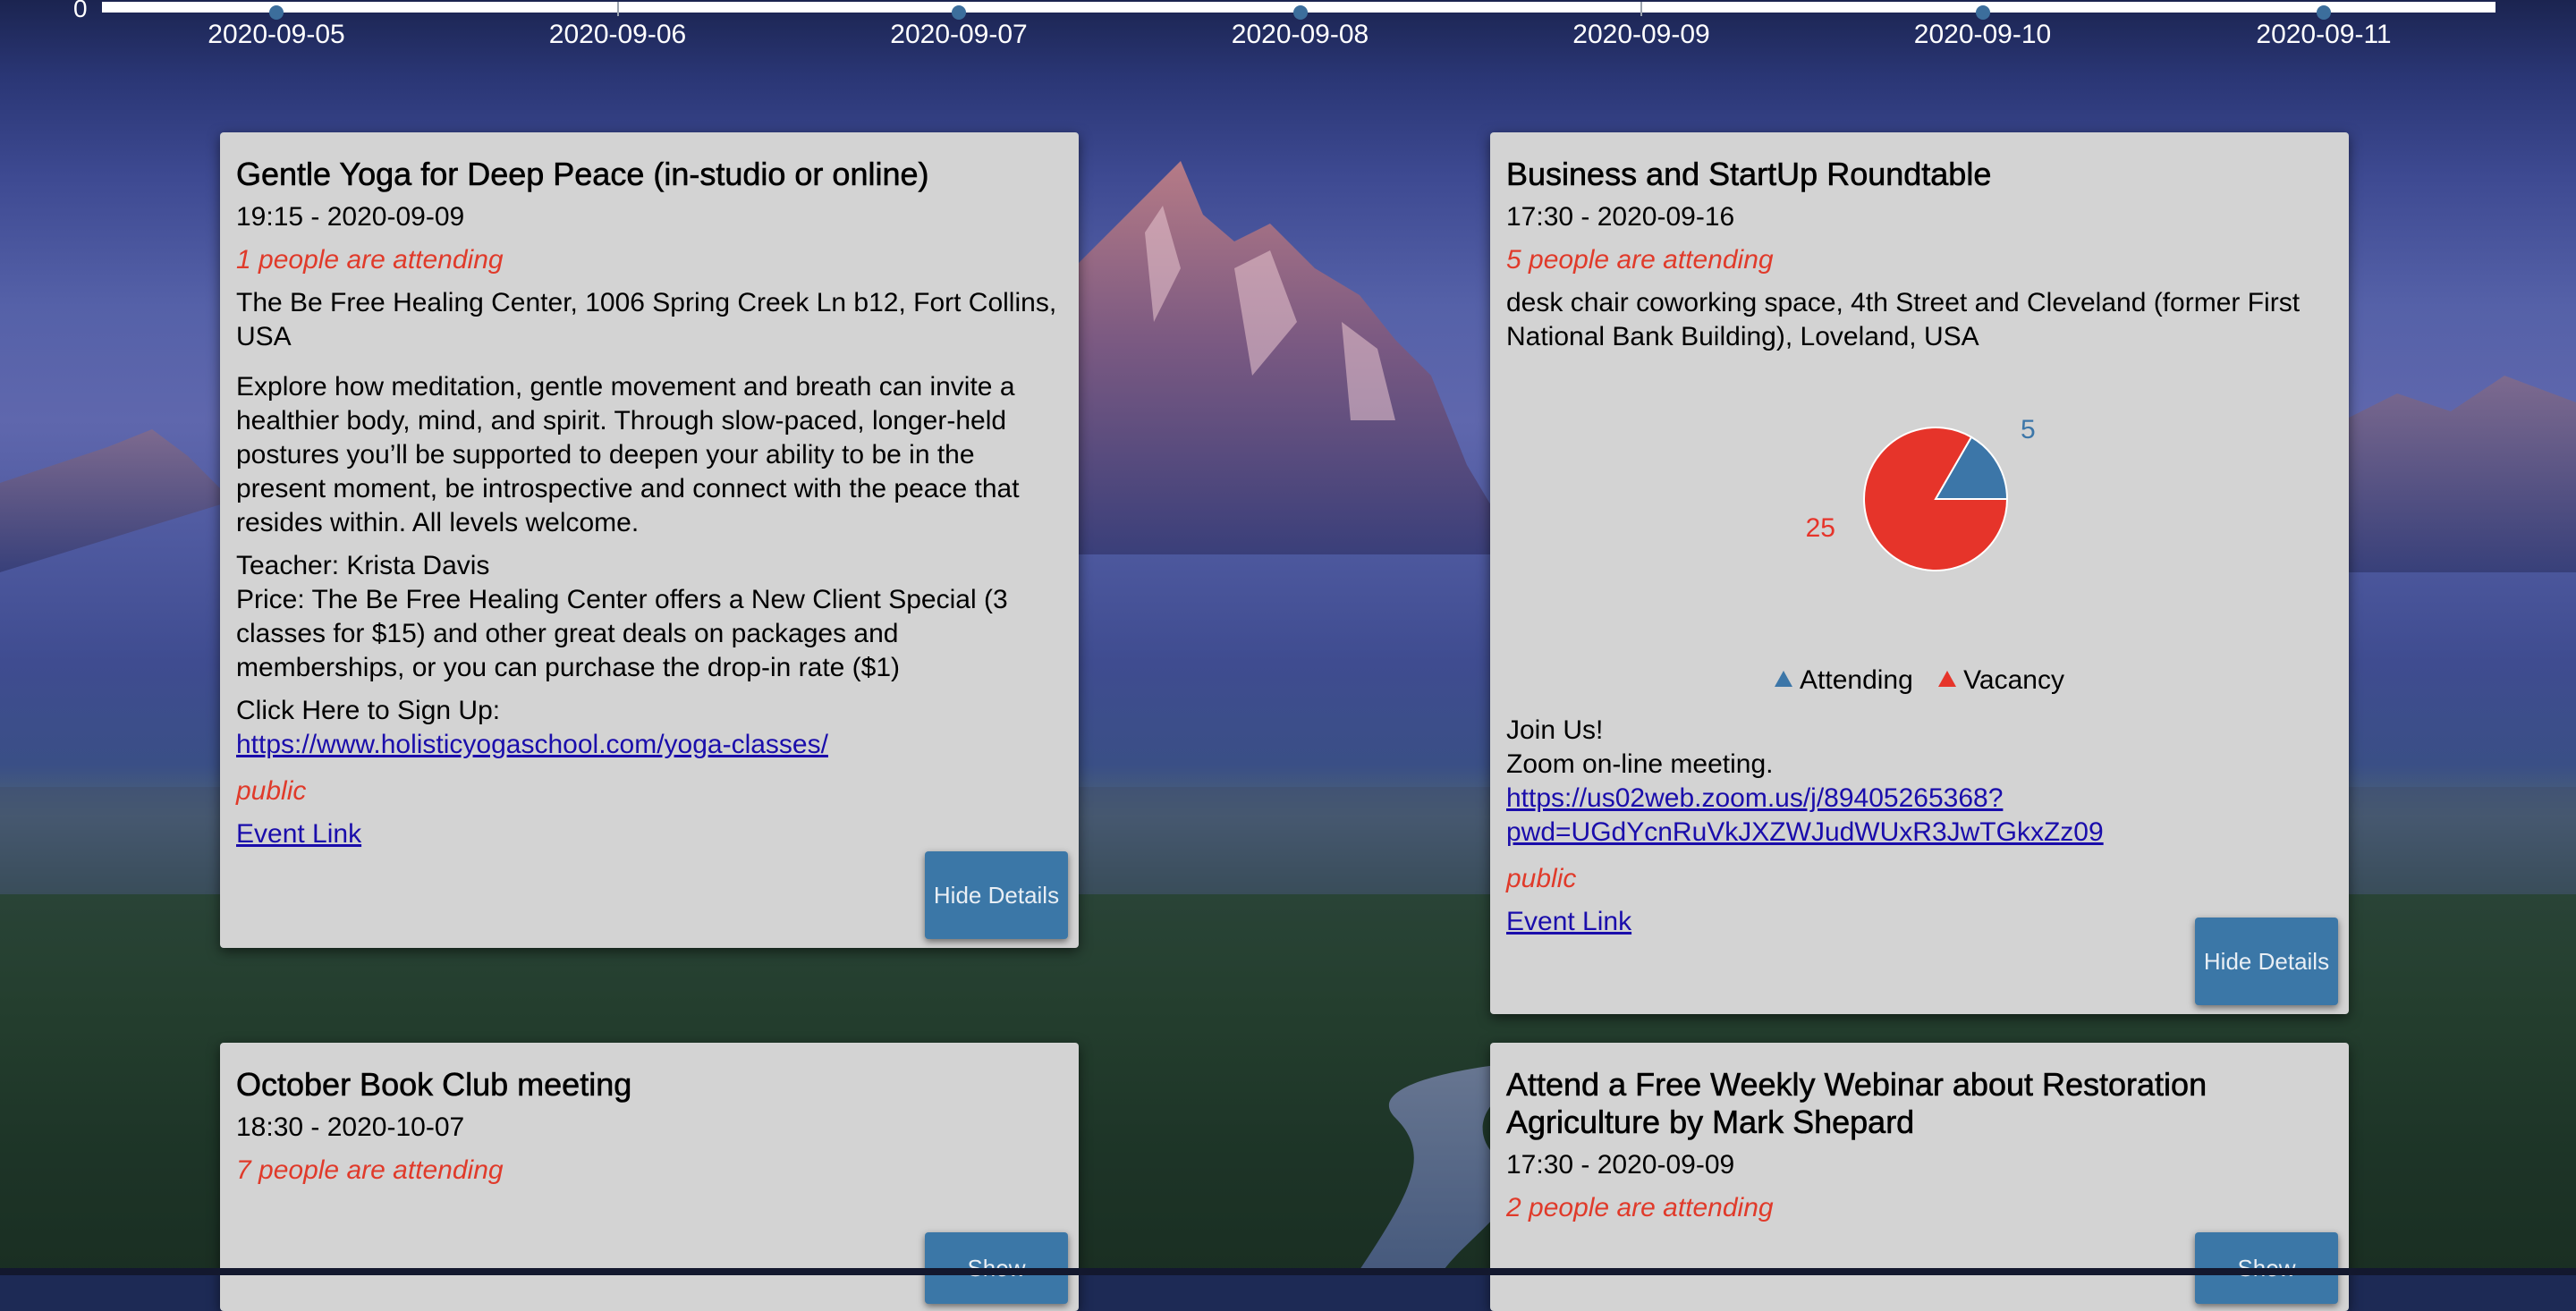 The width and height of the screenshot is (2576, 1311). What do you see at coordinates (1856, 680) in the screenshot?
I see `legend-label: Attending` at bounding box center [1856, 680].